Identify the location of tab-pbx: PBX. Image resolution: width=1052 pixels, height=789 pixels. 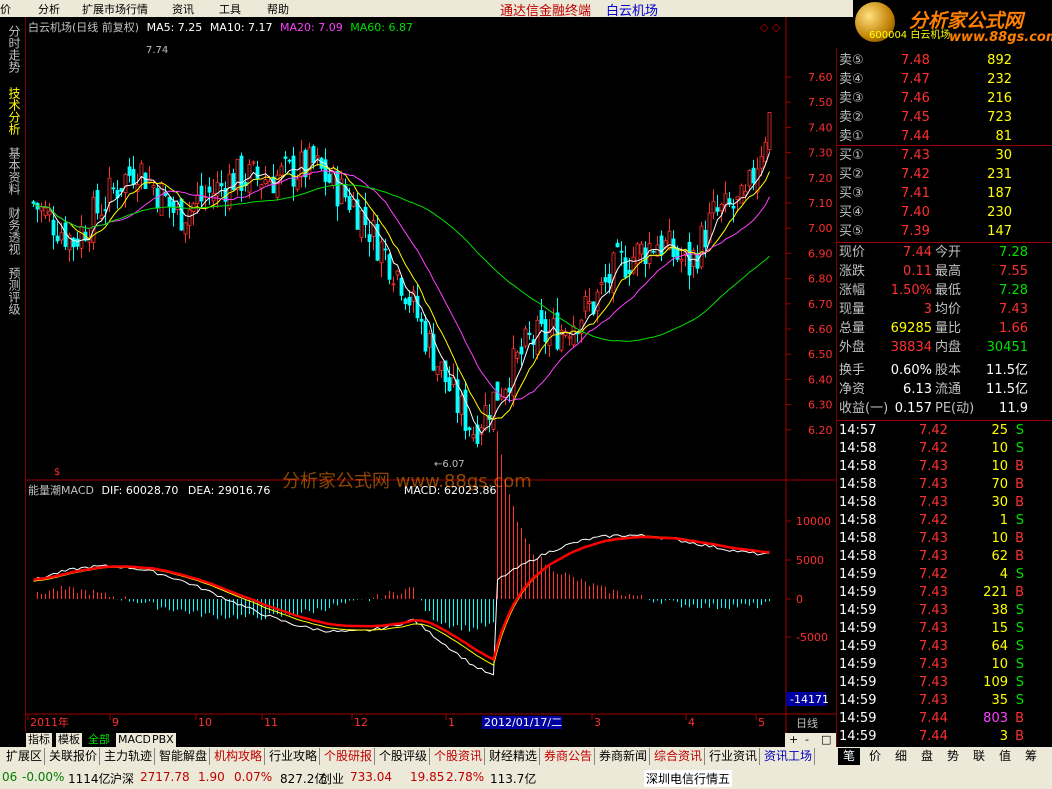
(163, 740).